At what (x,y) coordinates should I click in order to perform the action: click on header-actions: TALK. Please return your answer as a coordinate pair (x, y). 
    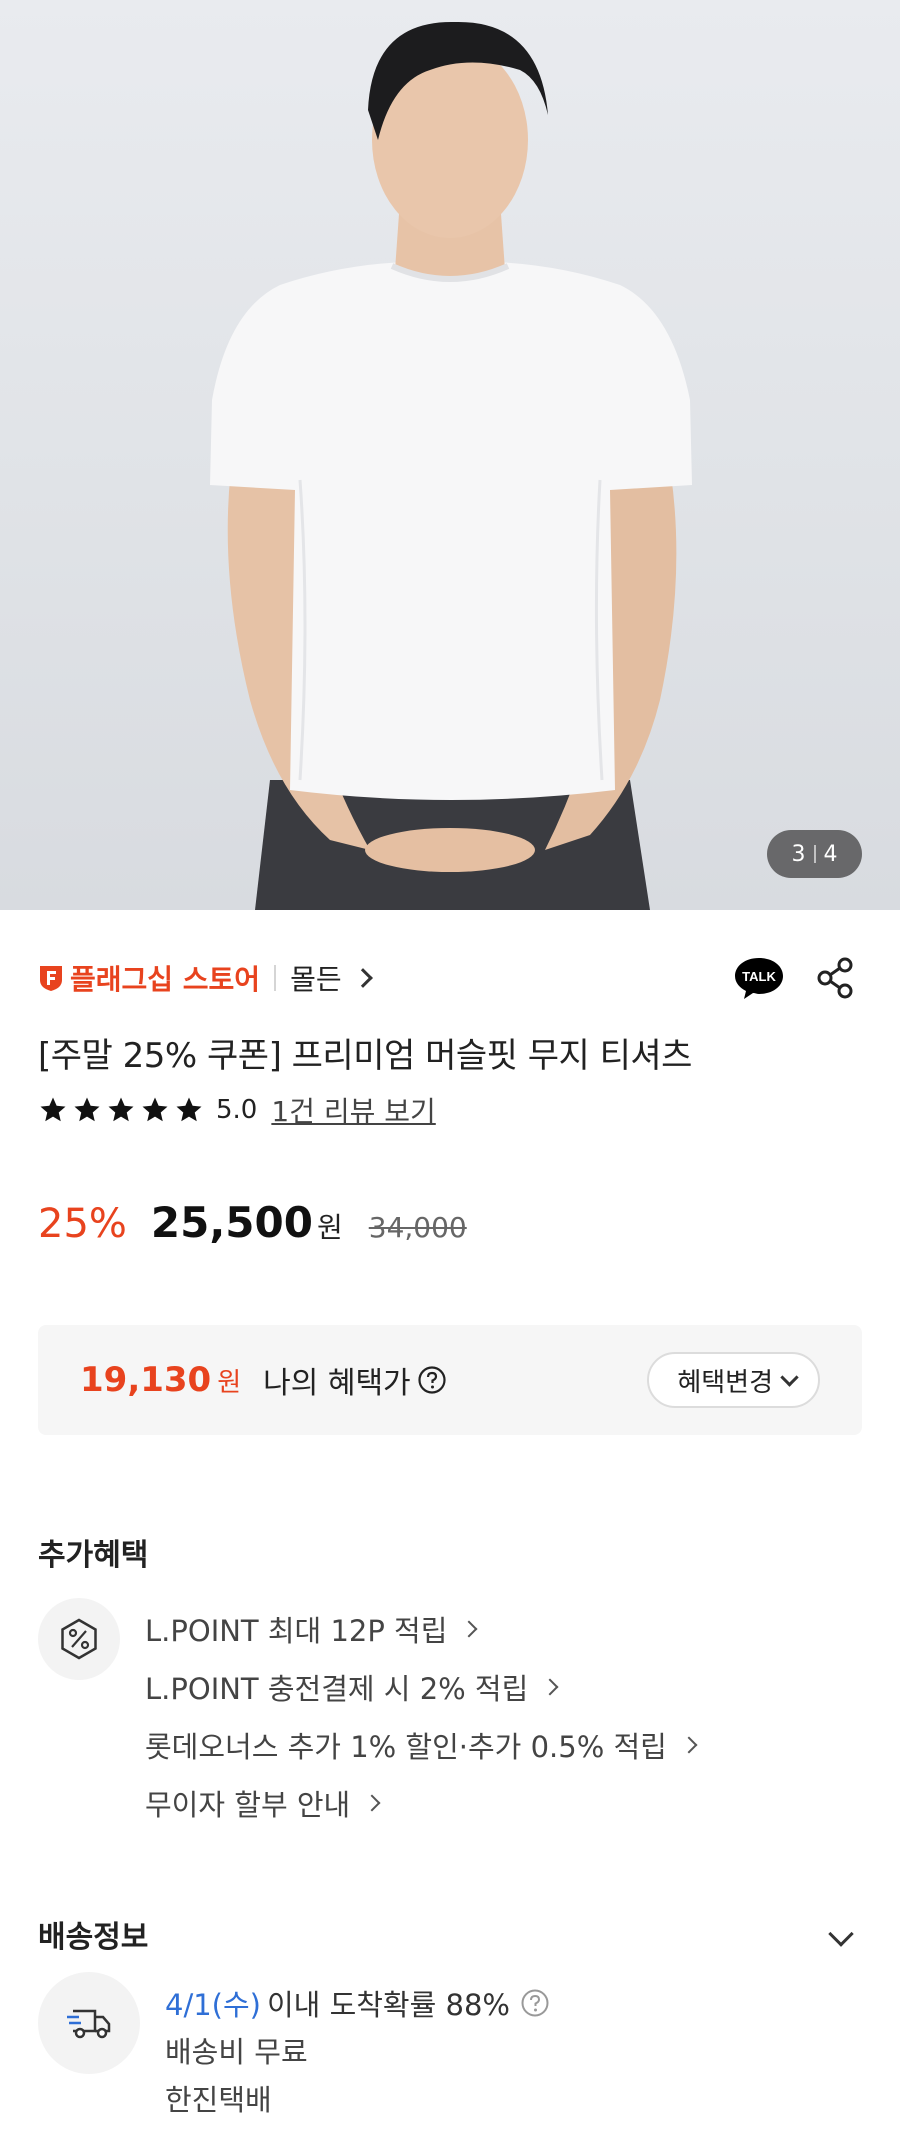
    Looking at the image, I should click on (793, 978).